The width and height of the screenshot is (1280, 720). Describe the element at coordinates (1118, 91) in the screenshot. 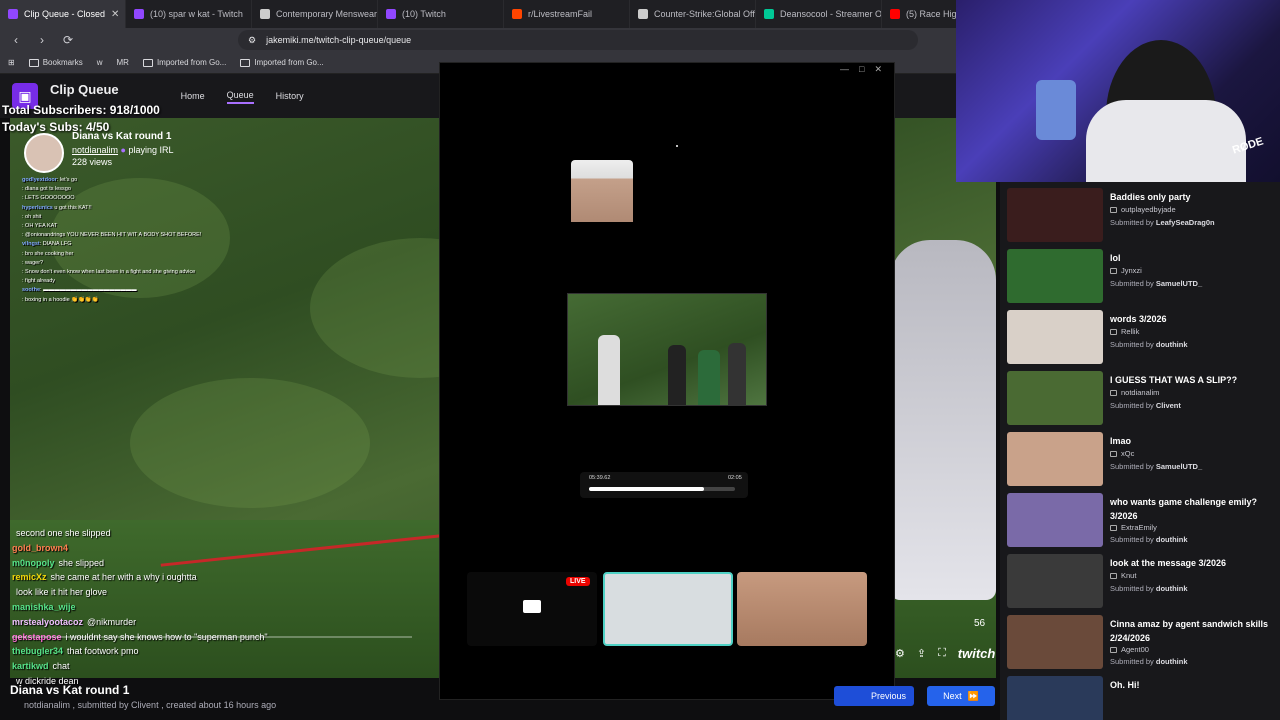

I see `streamer-webcam` at that location.